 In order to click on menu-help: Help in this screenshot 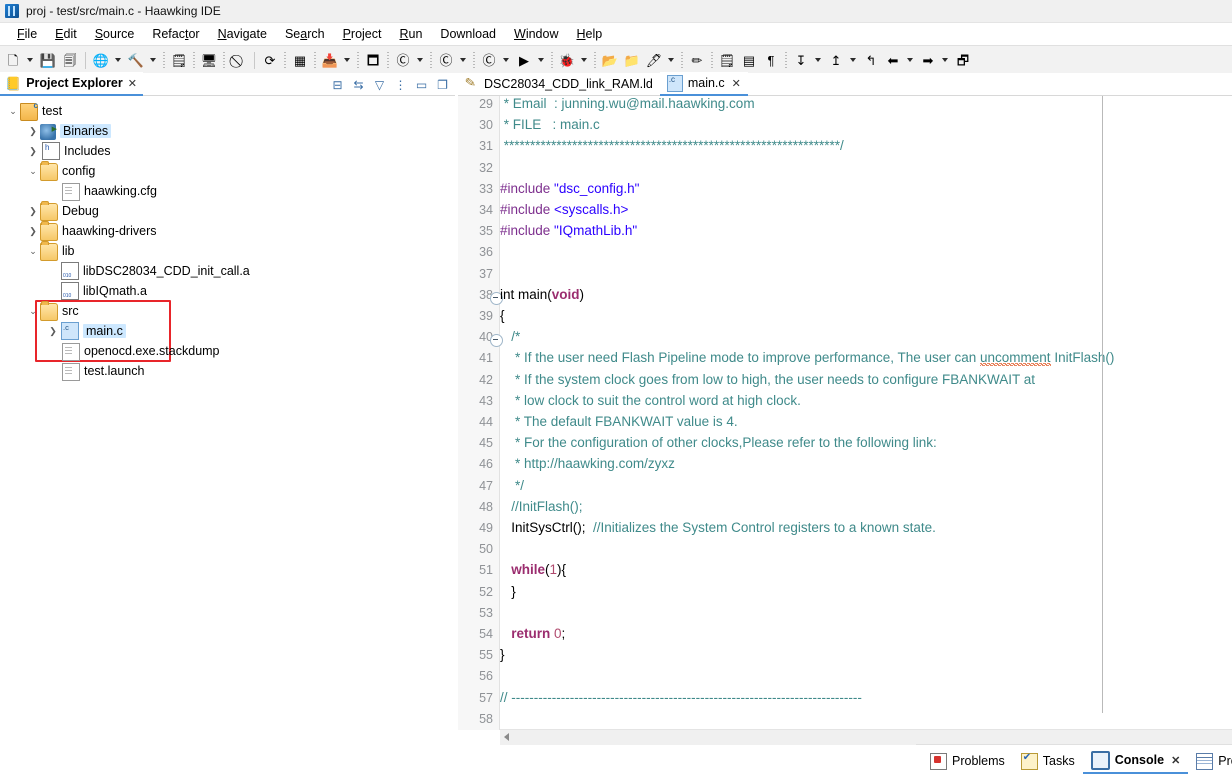, I will do `click(590, 34)`.